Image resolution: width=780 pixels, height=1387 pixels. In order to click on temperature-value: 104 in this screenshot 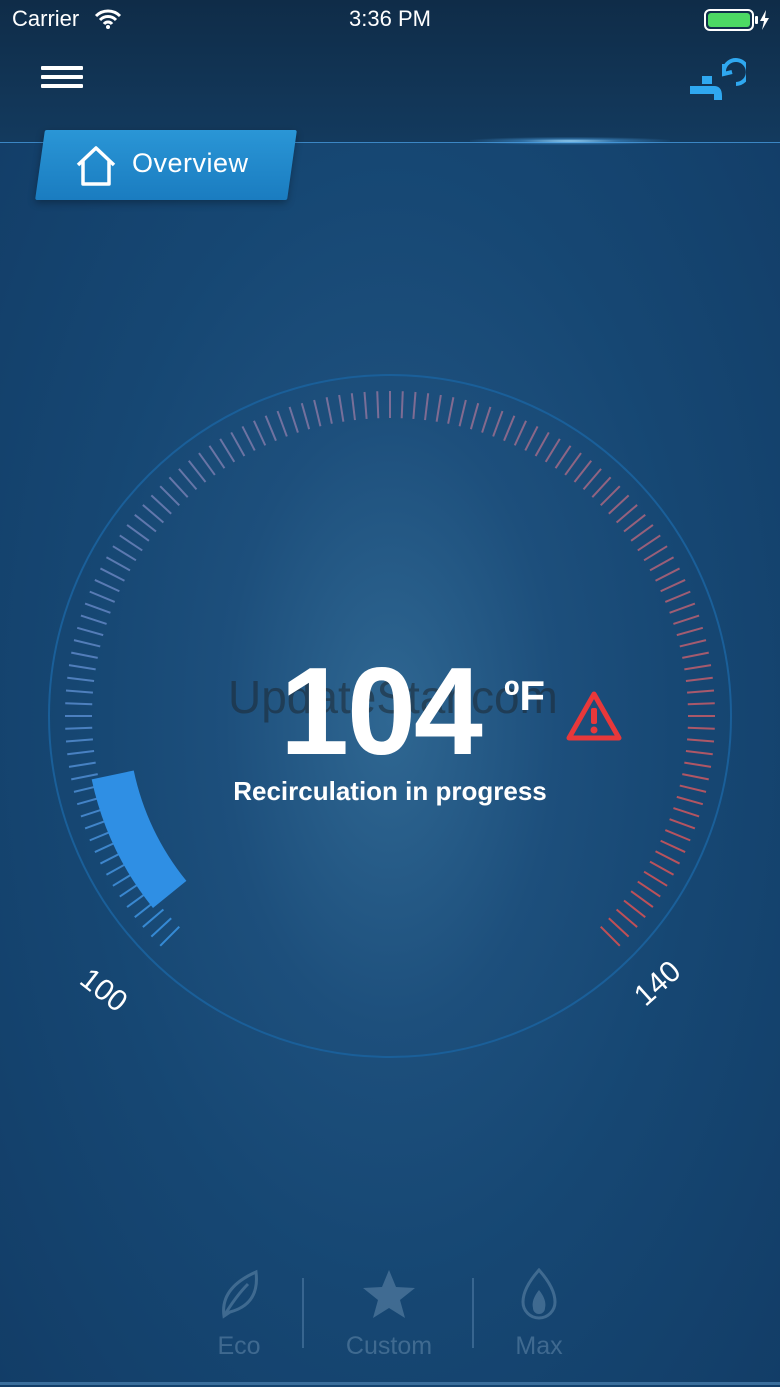, I will do `click(381, 712)`.